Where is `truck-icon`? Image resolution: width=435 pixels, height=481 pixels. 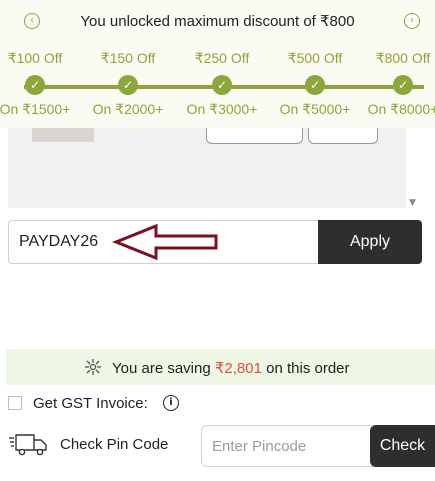
truck-icon is located at coordinates (28, 445).